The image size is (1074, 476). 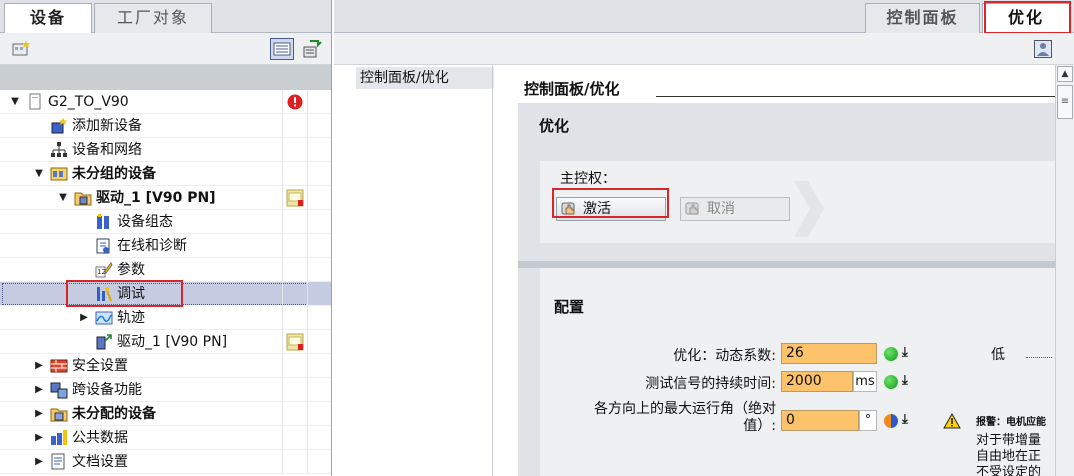 I want to click on tab-control-panel: 控制面板, so click(x=922, y=18).